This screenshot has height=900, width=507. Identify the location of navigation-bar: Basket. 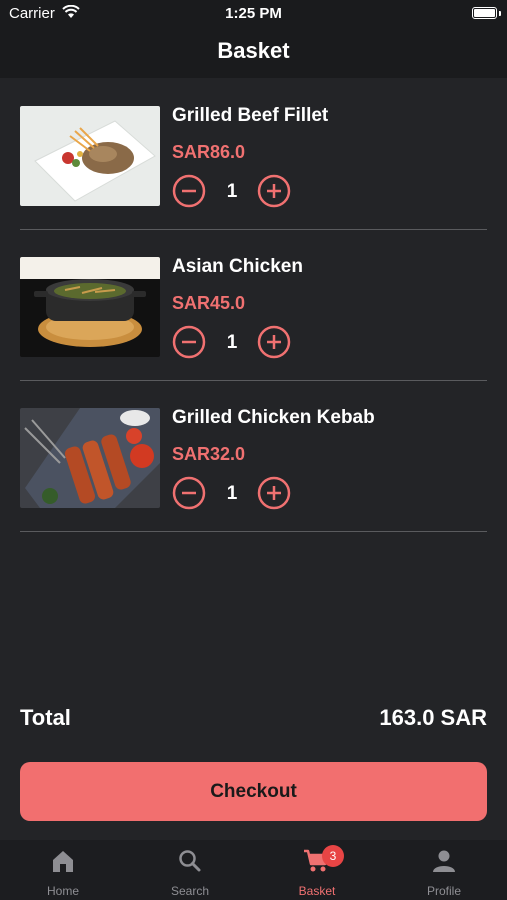
(253, 53).